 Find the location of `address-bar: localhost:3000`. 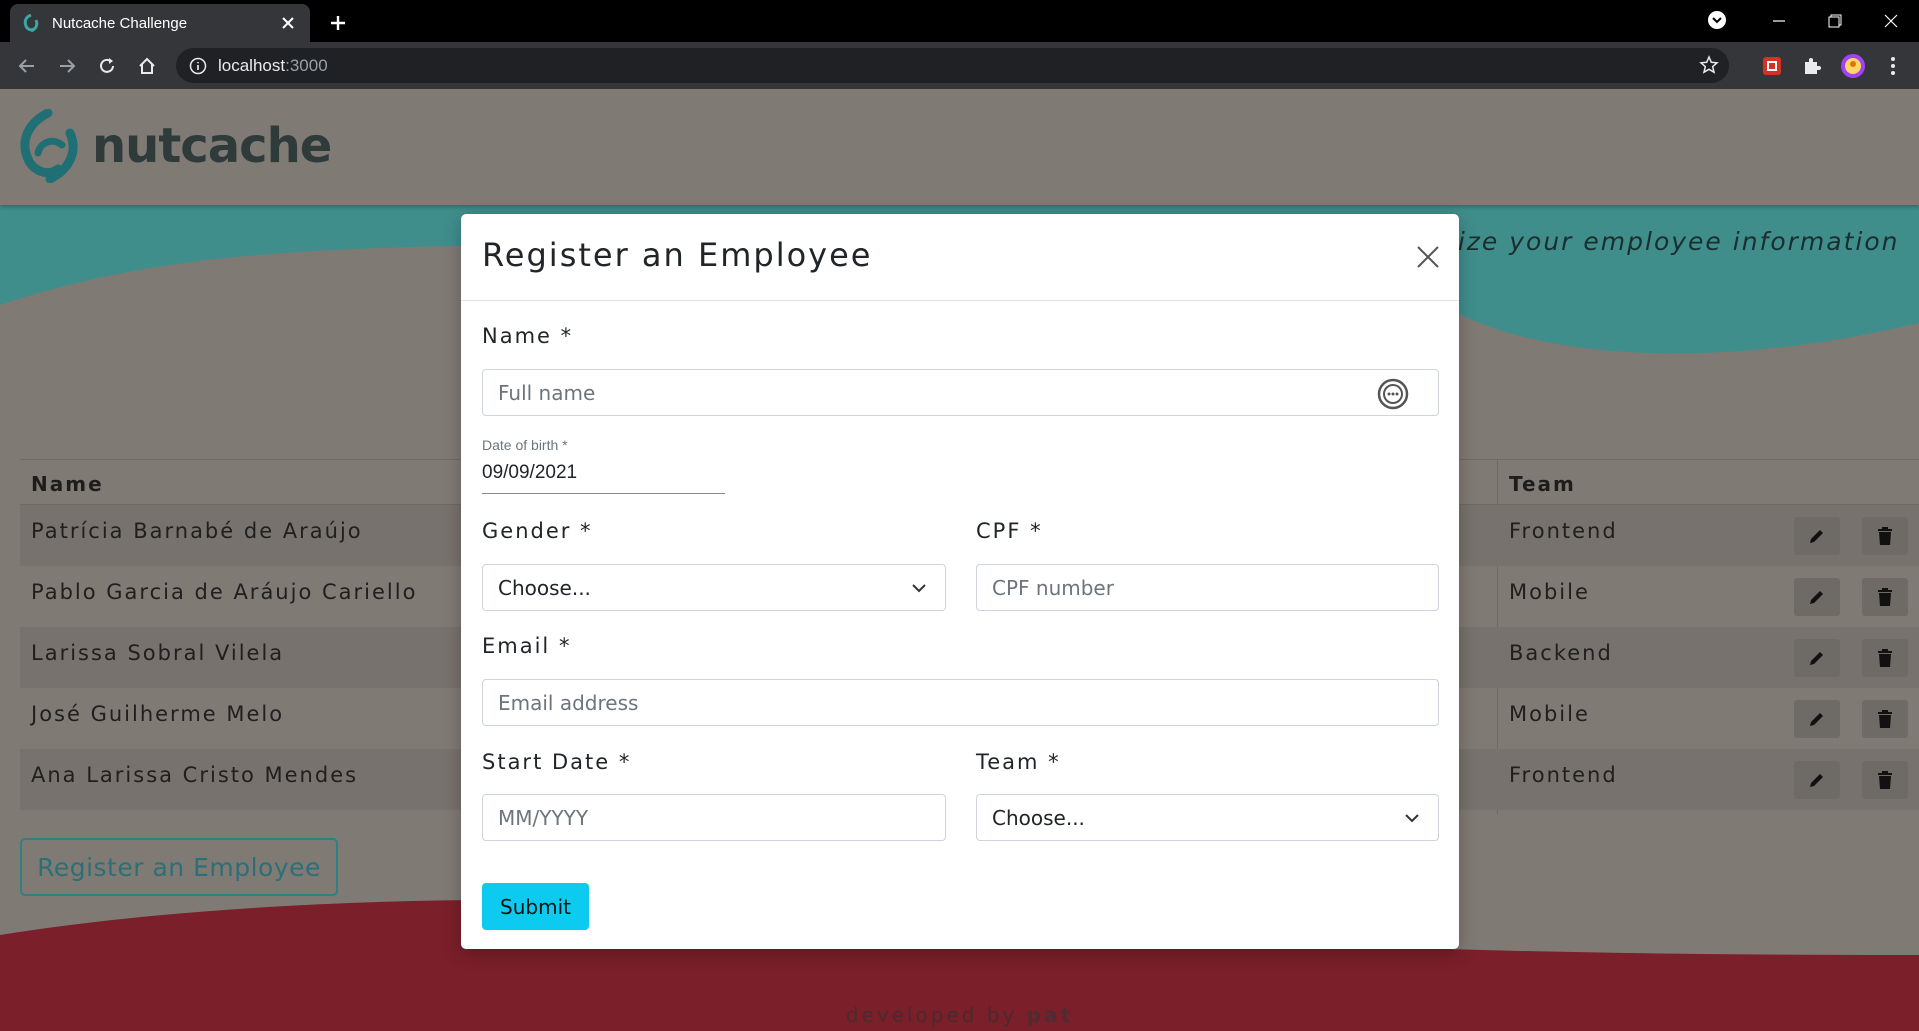

address-bar: localhost:3000 is located at coordinates (952, 65).